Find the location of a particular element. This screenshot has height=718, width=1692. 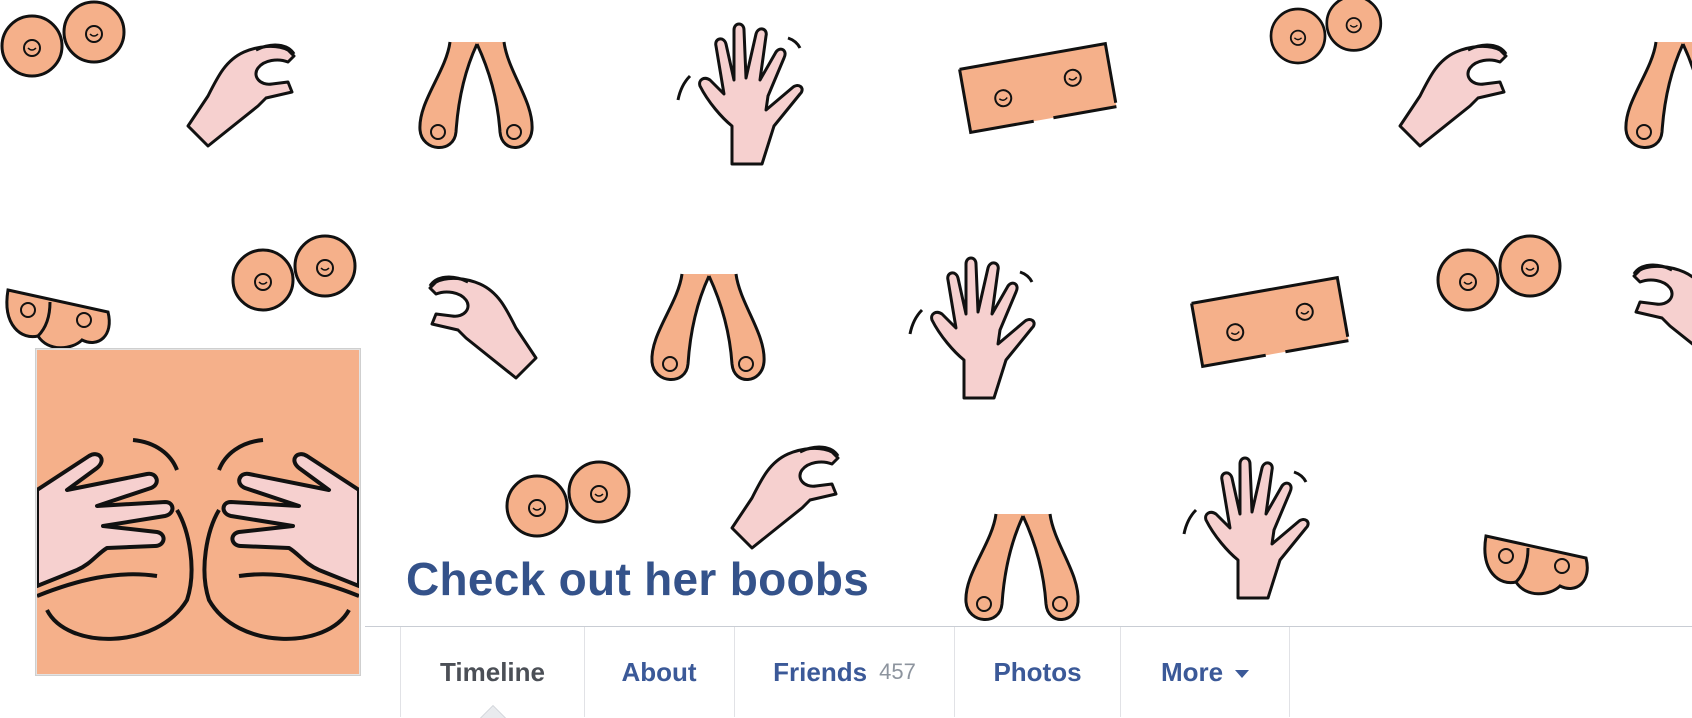

tab-label: Friends is located at coordinates (820, 671).